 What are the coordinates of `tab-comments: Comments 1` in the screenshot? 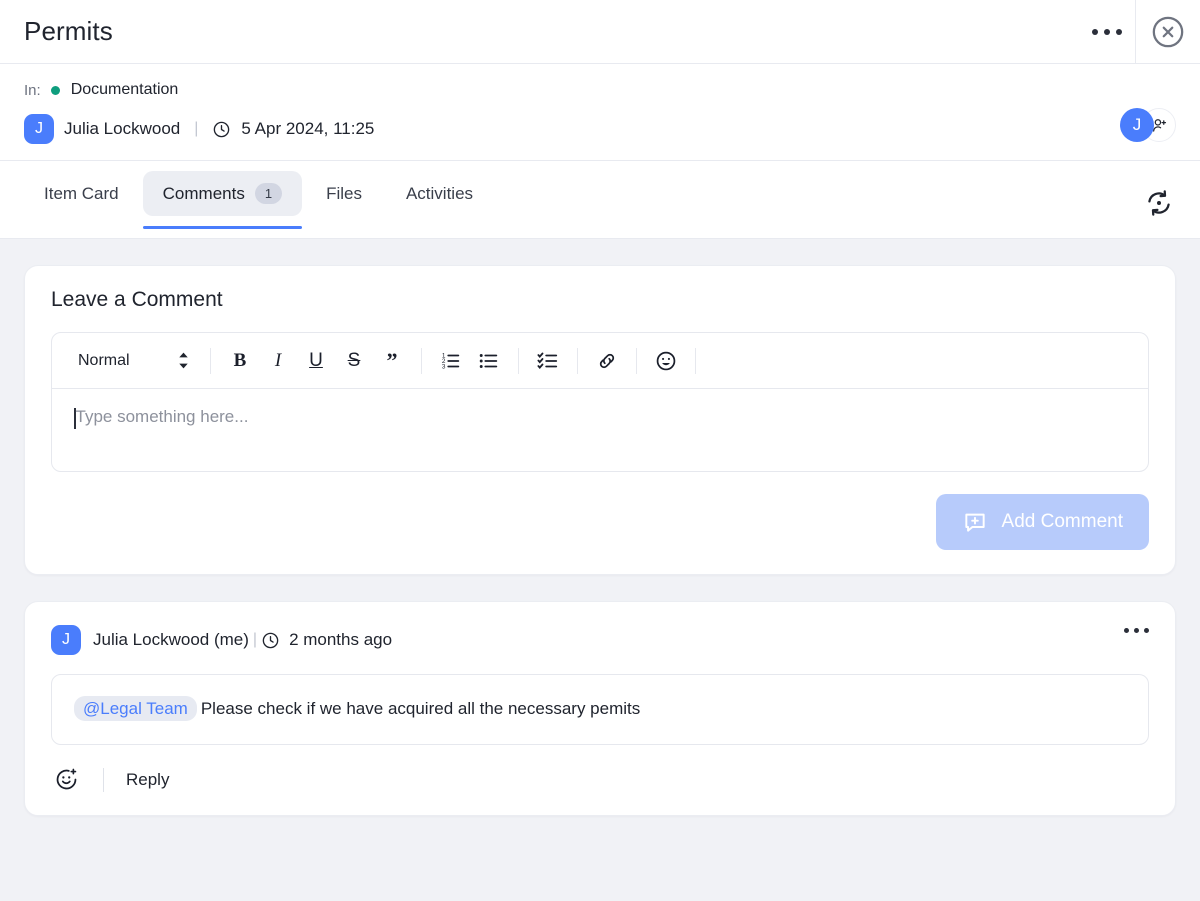 It's located at (222, 200).